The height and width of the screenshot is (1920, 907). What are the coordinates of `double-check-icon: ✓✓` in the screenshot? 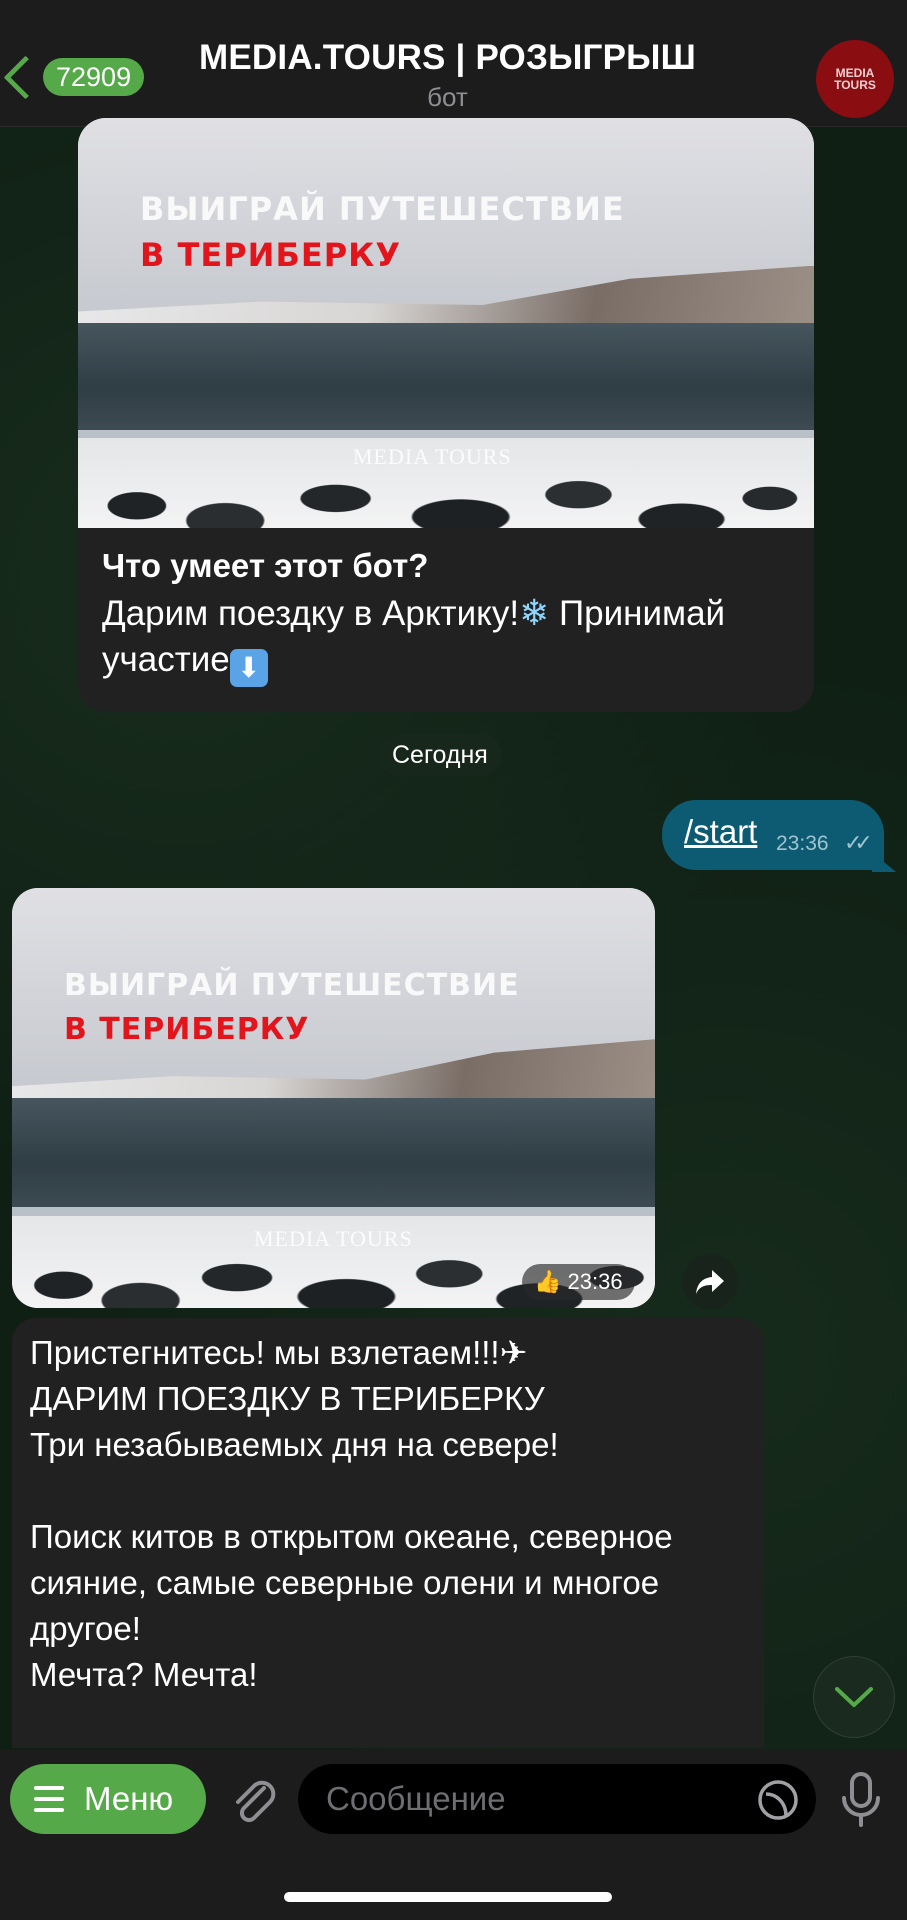 It's located at (858, 842).